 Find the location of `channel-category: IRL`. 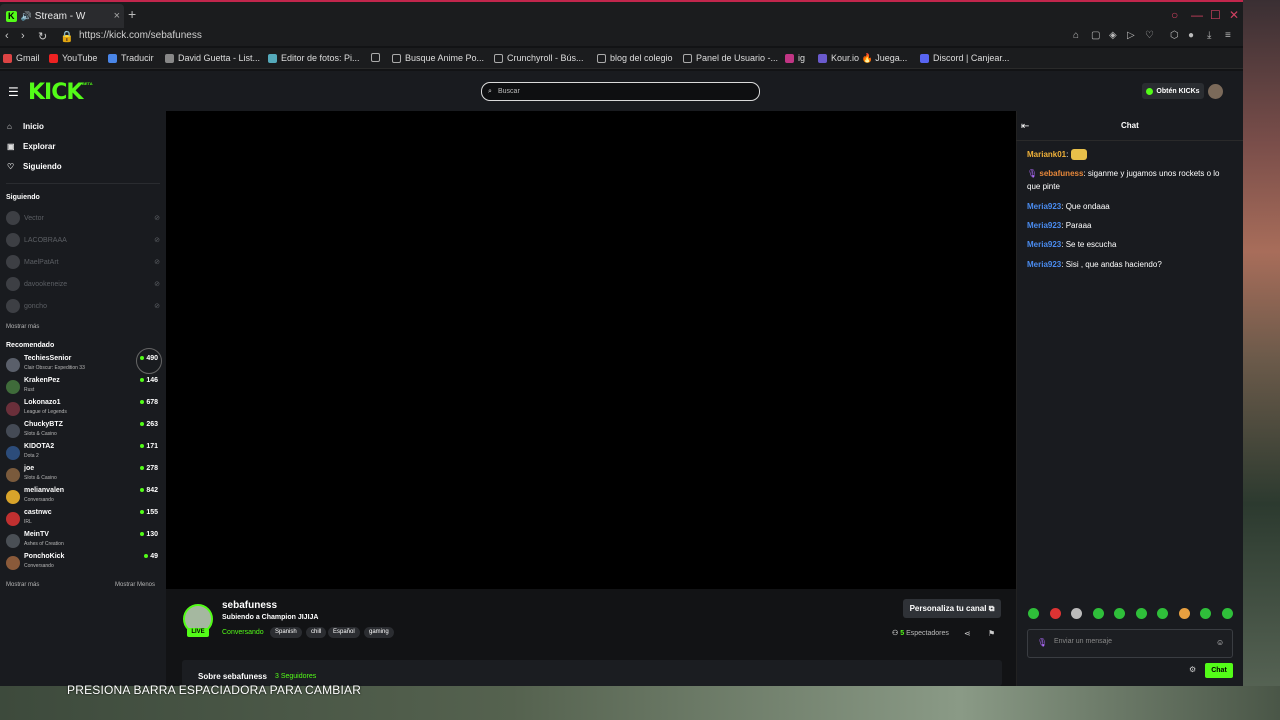

channel-category: IRL is located at coordinates (28, 522).